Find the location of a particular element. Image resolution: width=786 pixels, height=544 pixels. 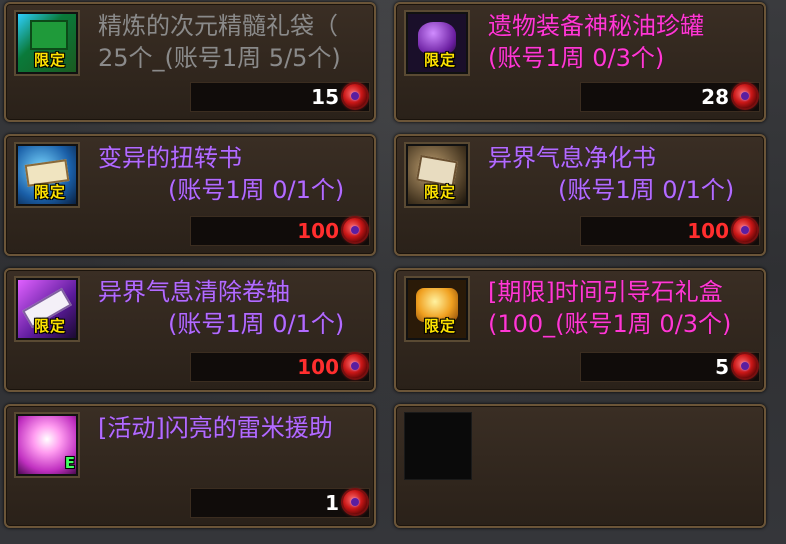

green-bag-icon: 限定 is located at coordinates (47, 43).